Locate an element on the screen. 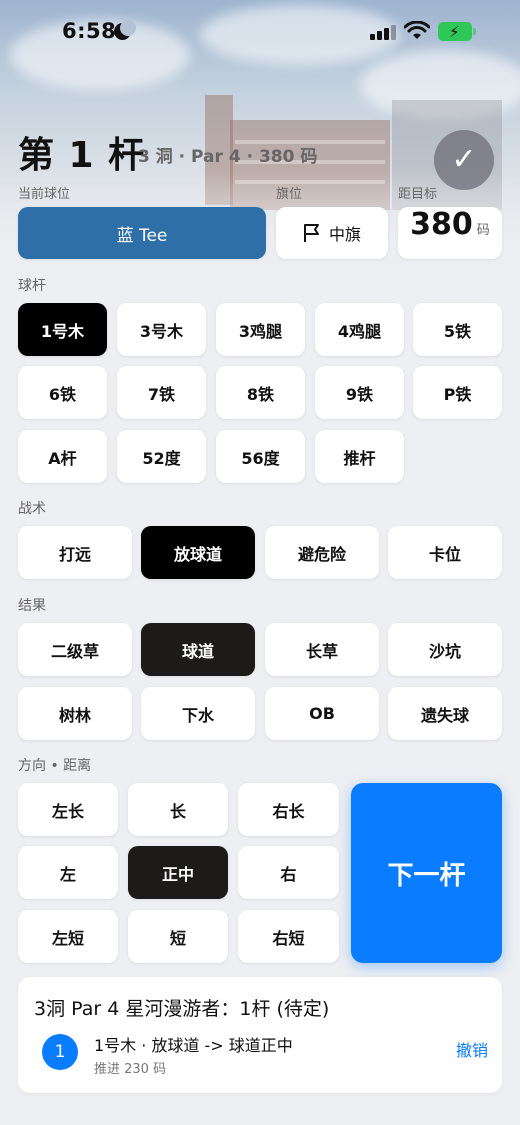 The image size is (520, 1125). club-button: 1号木 is located at coordinates (62, 329).